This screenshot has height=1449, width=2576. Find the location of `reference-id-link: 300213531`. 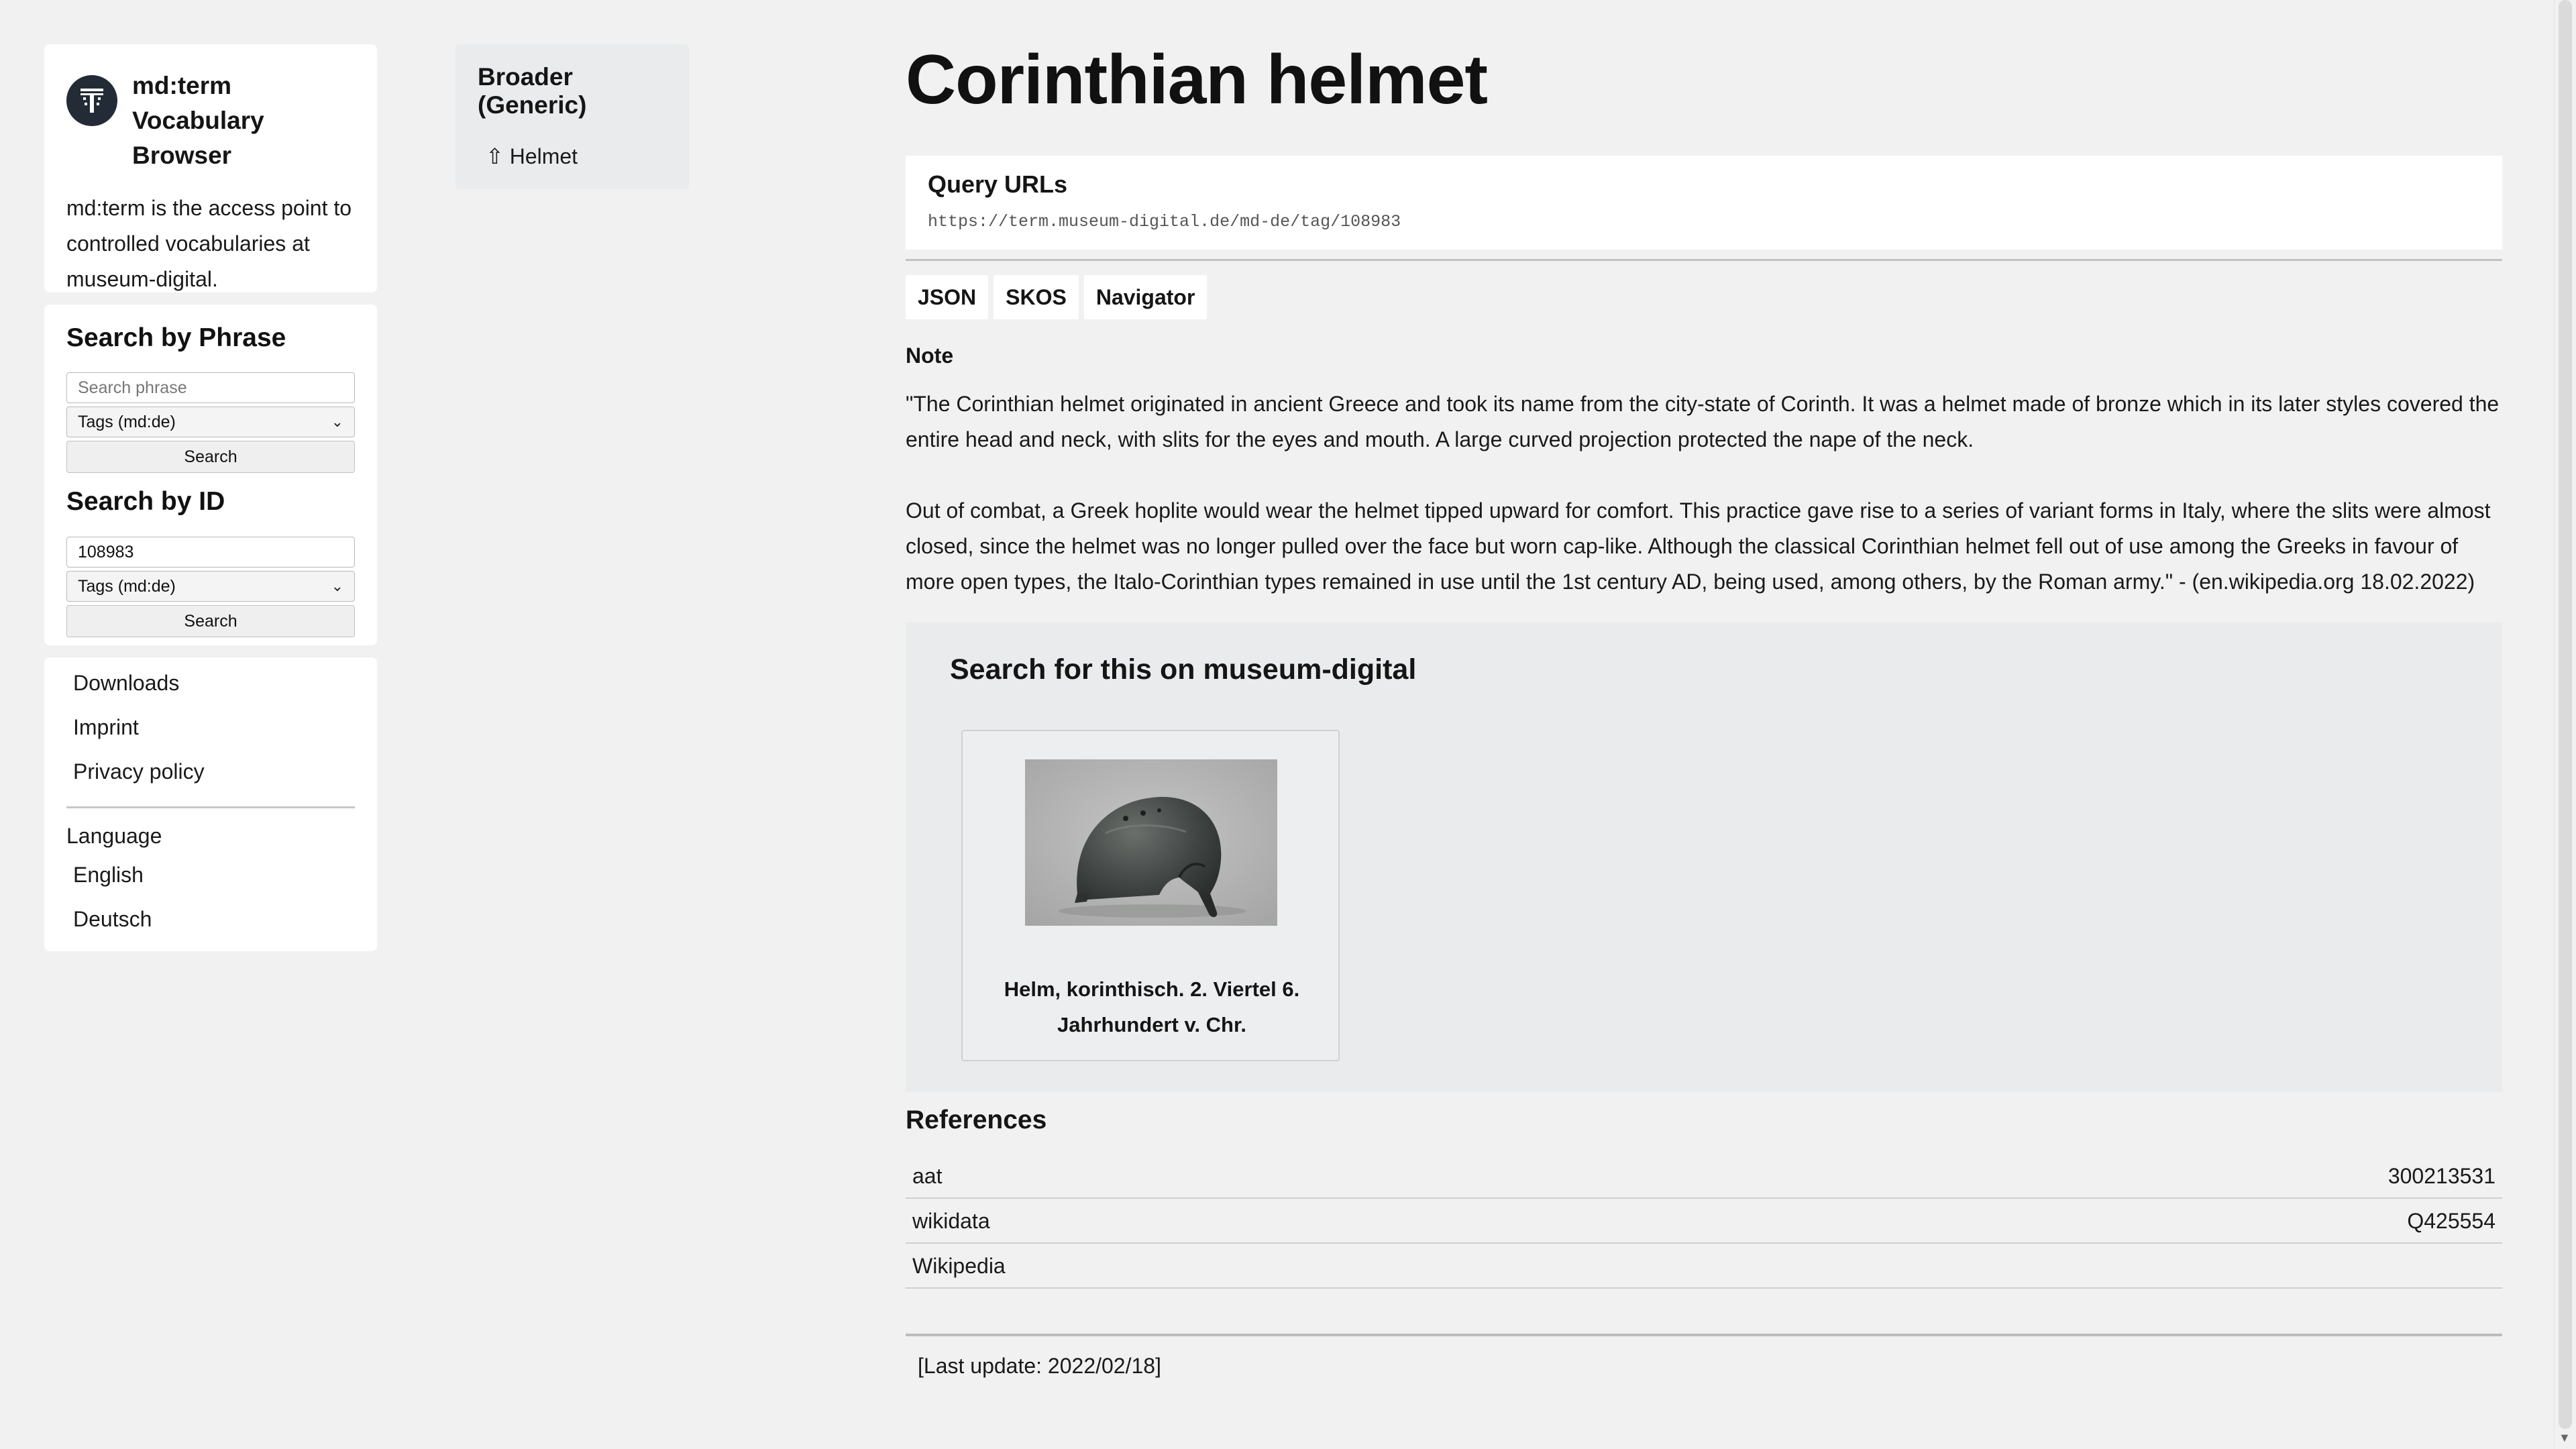

reference-id-link: 300213531 is located at coordinates (2442, 1176).